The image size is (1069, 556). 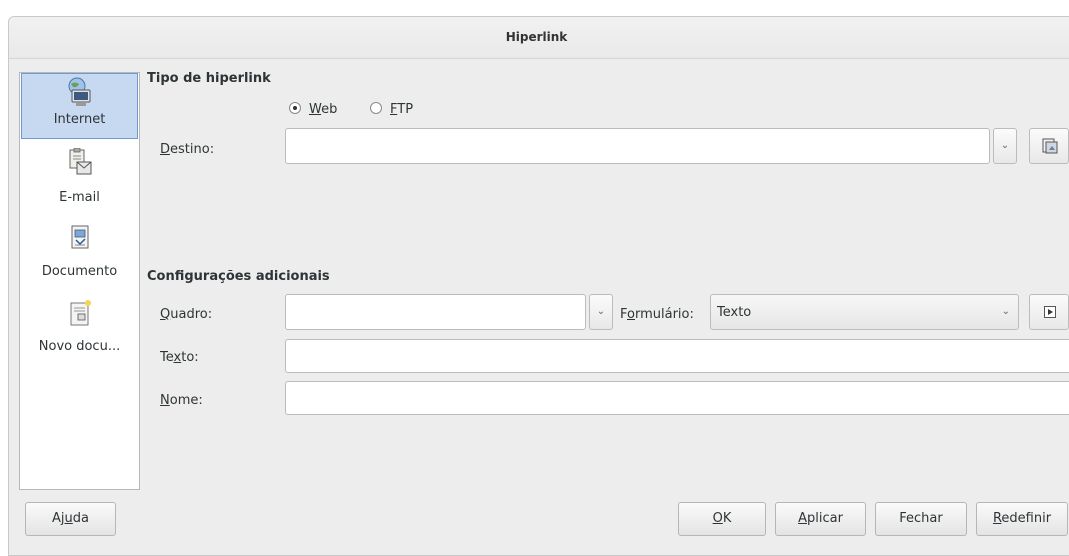 I want to click on hyperlink-type-heading: Tipo de hiperlink, so click(x=209, y=78).